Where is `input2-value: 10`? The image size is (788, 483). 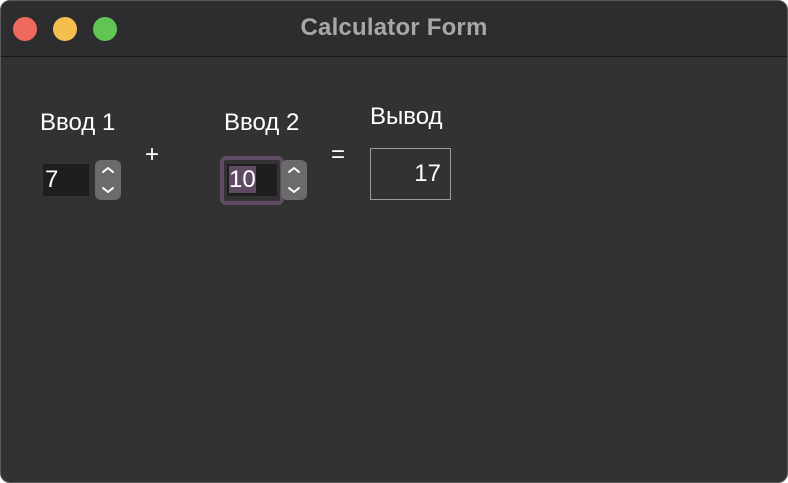
input2-value: 10 is located at coordinates (242, 179).